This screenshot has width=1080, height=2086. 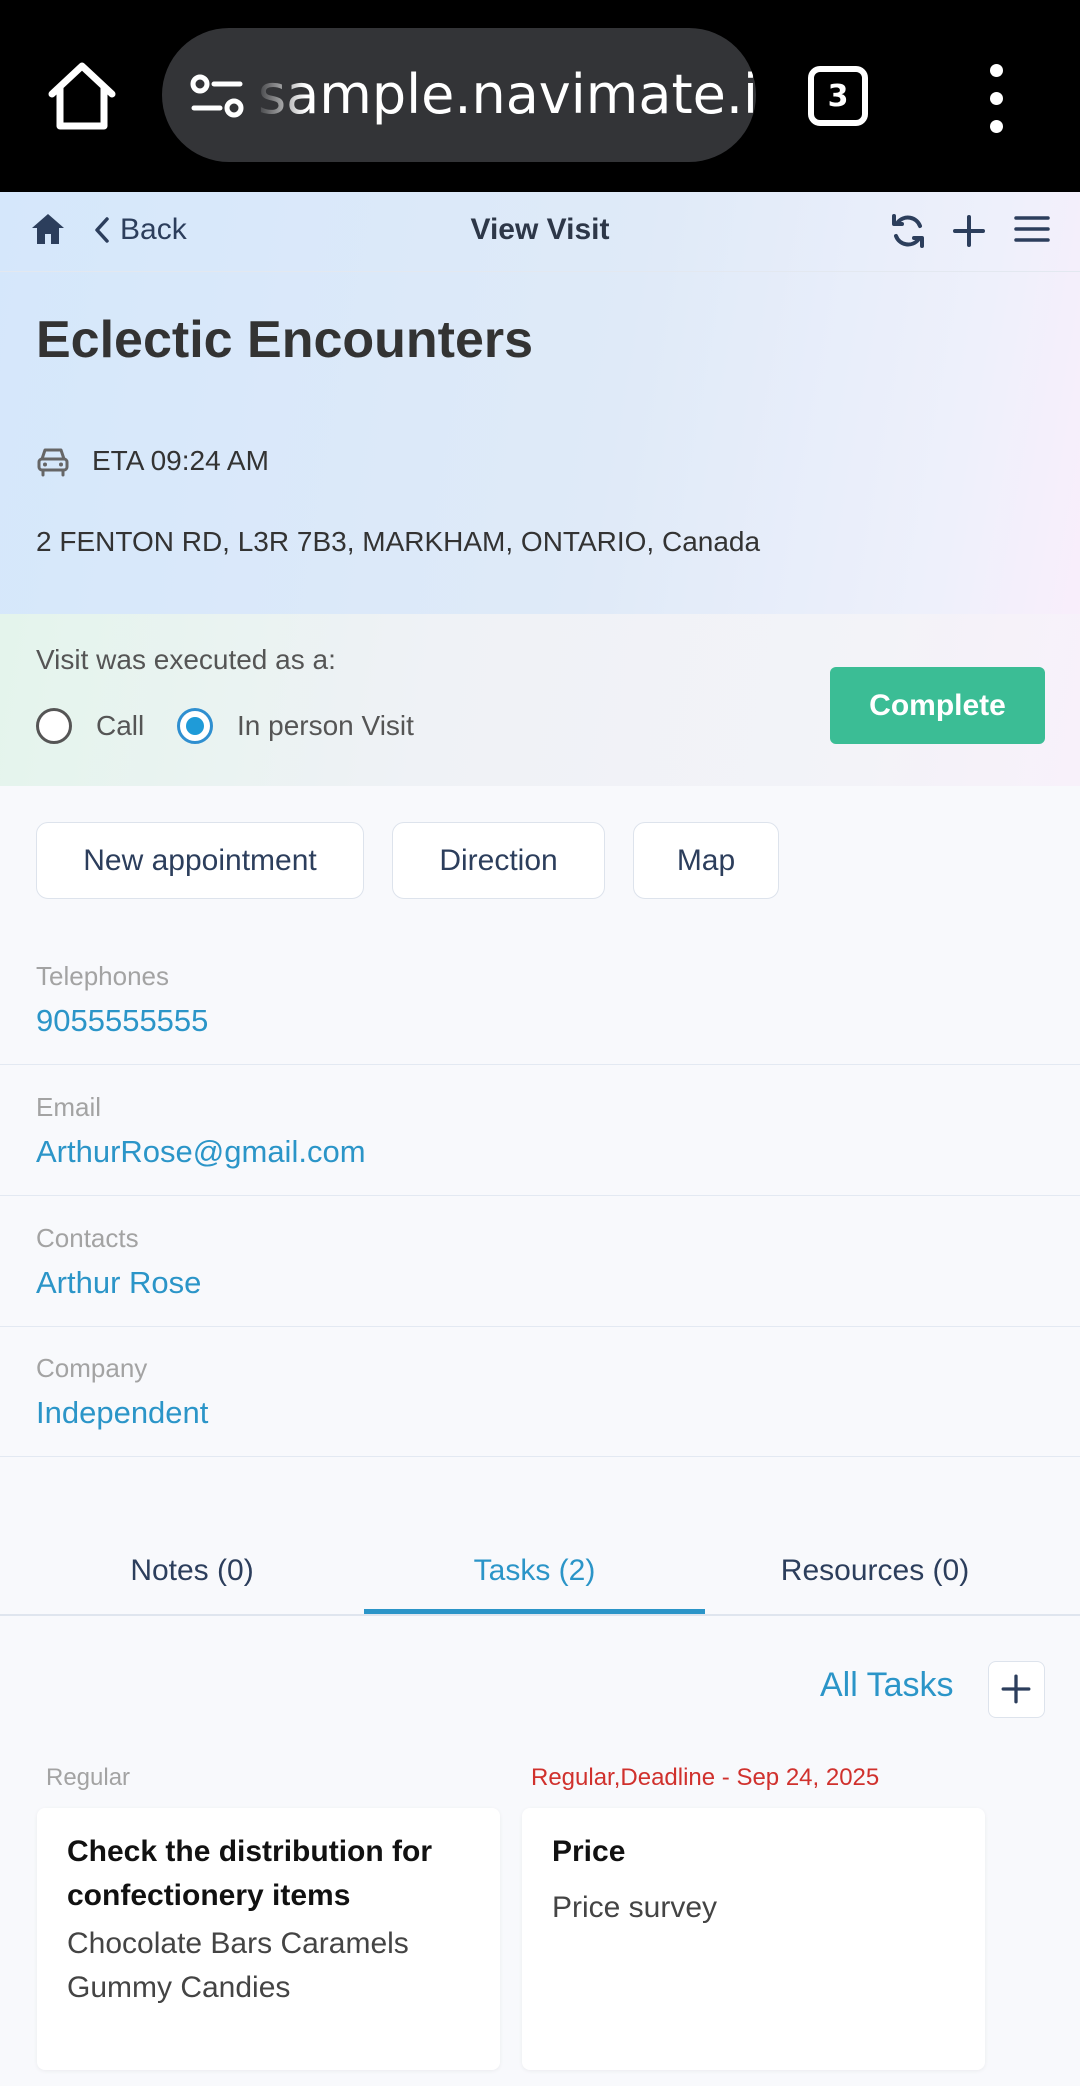 What do you see at coordinates (534, 1571) in the screenshot?
I see `tab-tasks: Tasks (2)` at bounding box center [534, 1571].